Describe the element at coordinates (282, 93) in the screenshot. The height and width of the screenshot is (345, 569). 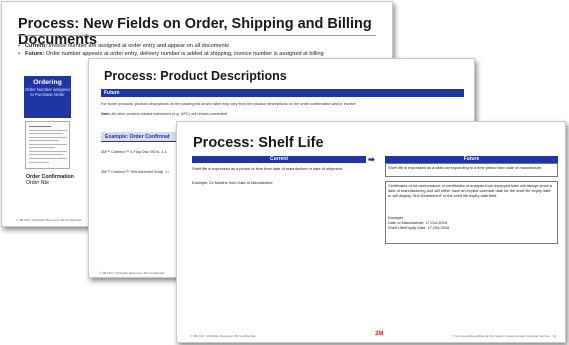
I see `future-band: Future` at that location.